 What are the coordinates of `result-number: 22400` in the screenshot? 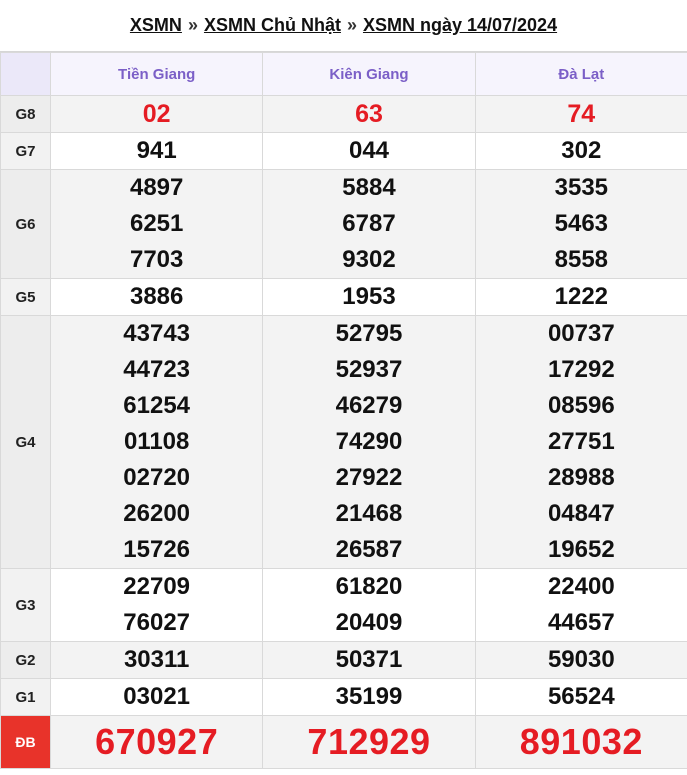 It's located at (581, 586).